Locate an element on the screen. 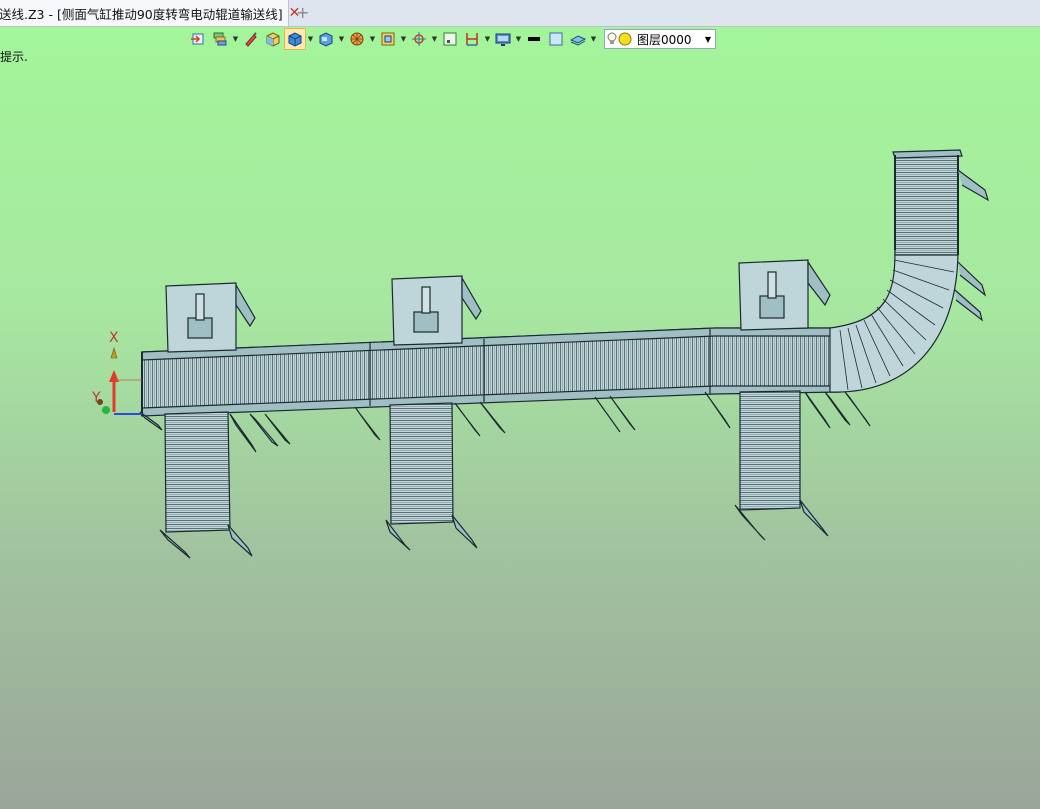 The height and width of the screenshot is (809, 1040). curve-conveyor is located at coordinates (909, 271).